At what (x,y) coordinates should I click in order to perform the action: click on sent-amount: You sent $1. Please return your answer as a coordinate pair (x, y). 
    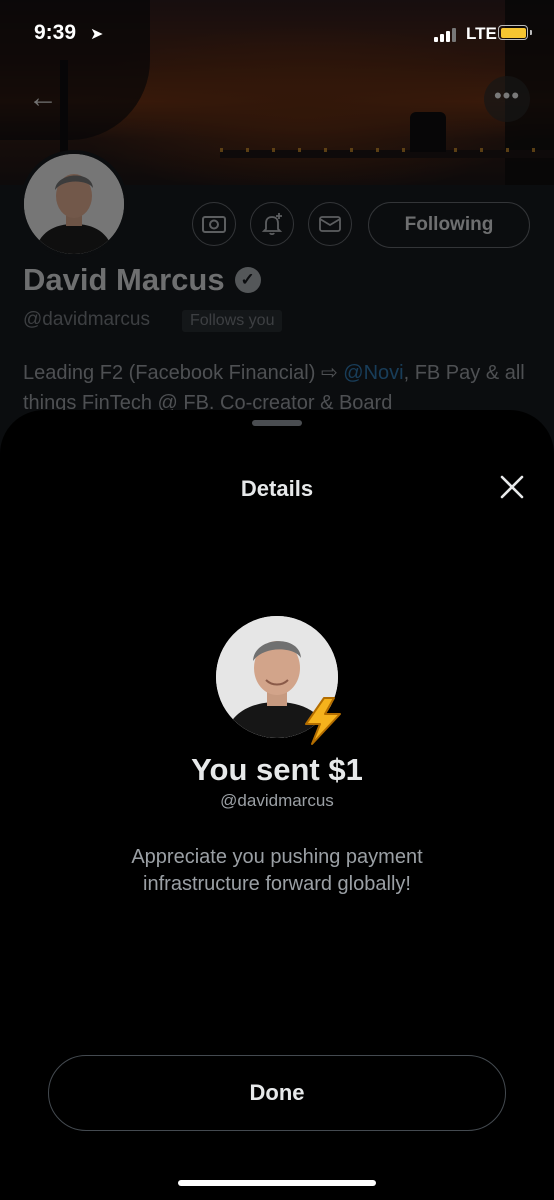
    Looking at the image, I should click on (277, 769).